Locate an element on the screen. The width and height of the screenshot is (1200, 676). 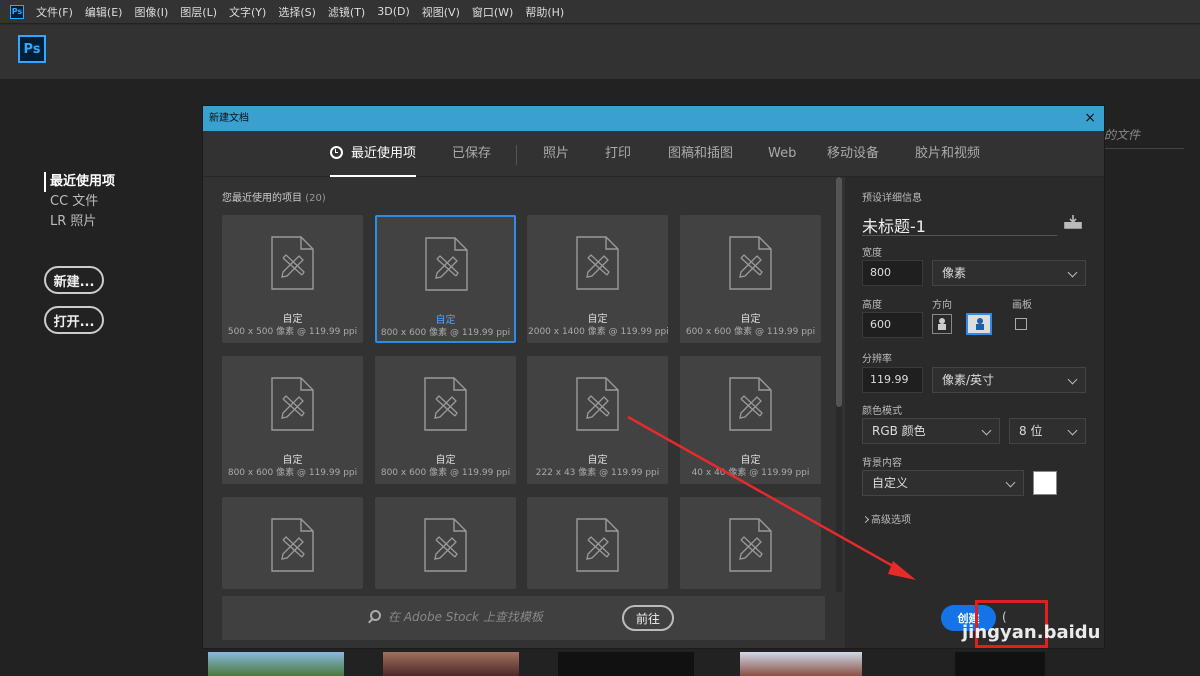
color-mode-label: 颜色模式 is located at coordinates (882, 411).